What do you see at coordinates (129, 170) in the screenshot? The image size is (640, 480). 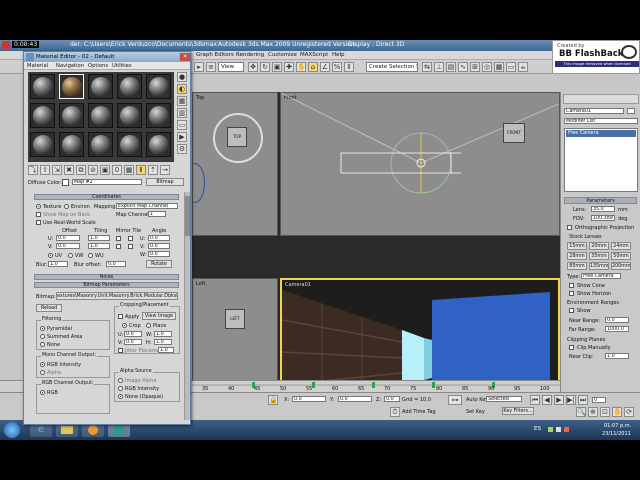 I see `show-map-icon: ▦` at bounding box center [129, 170].